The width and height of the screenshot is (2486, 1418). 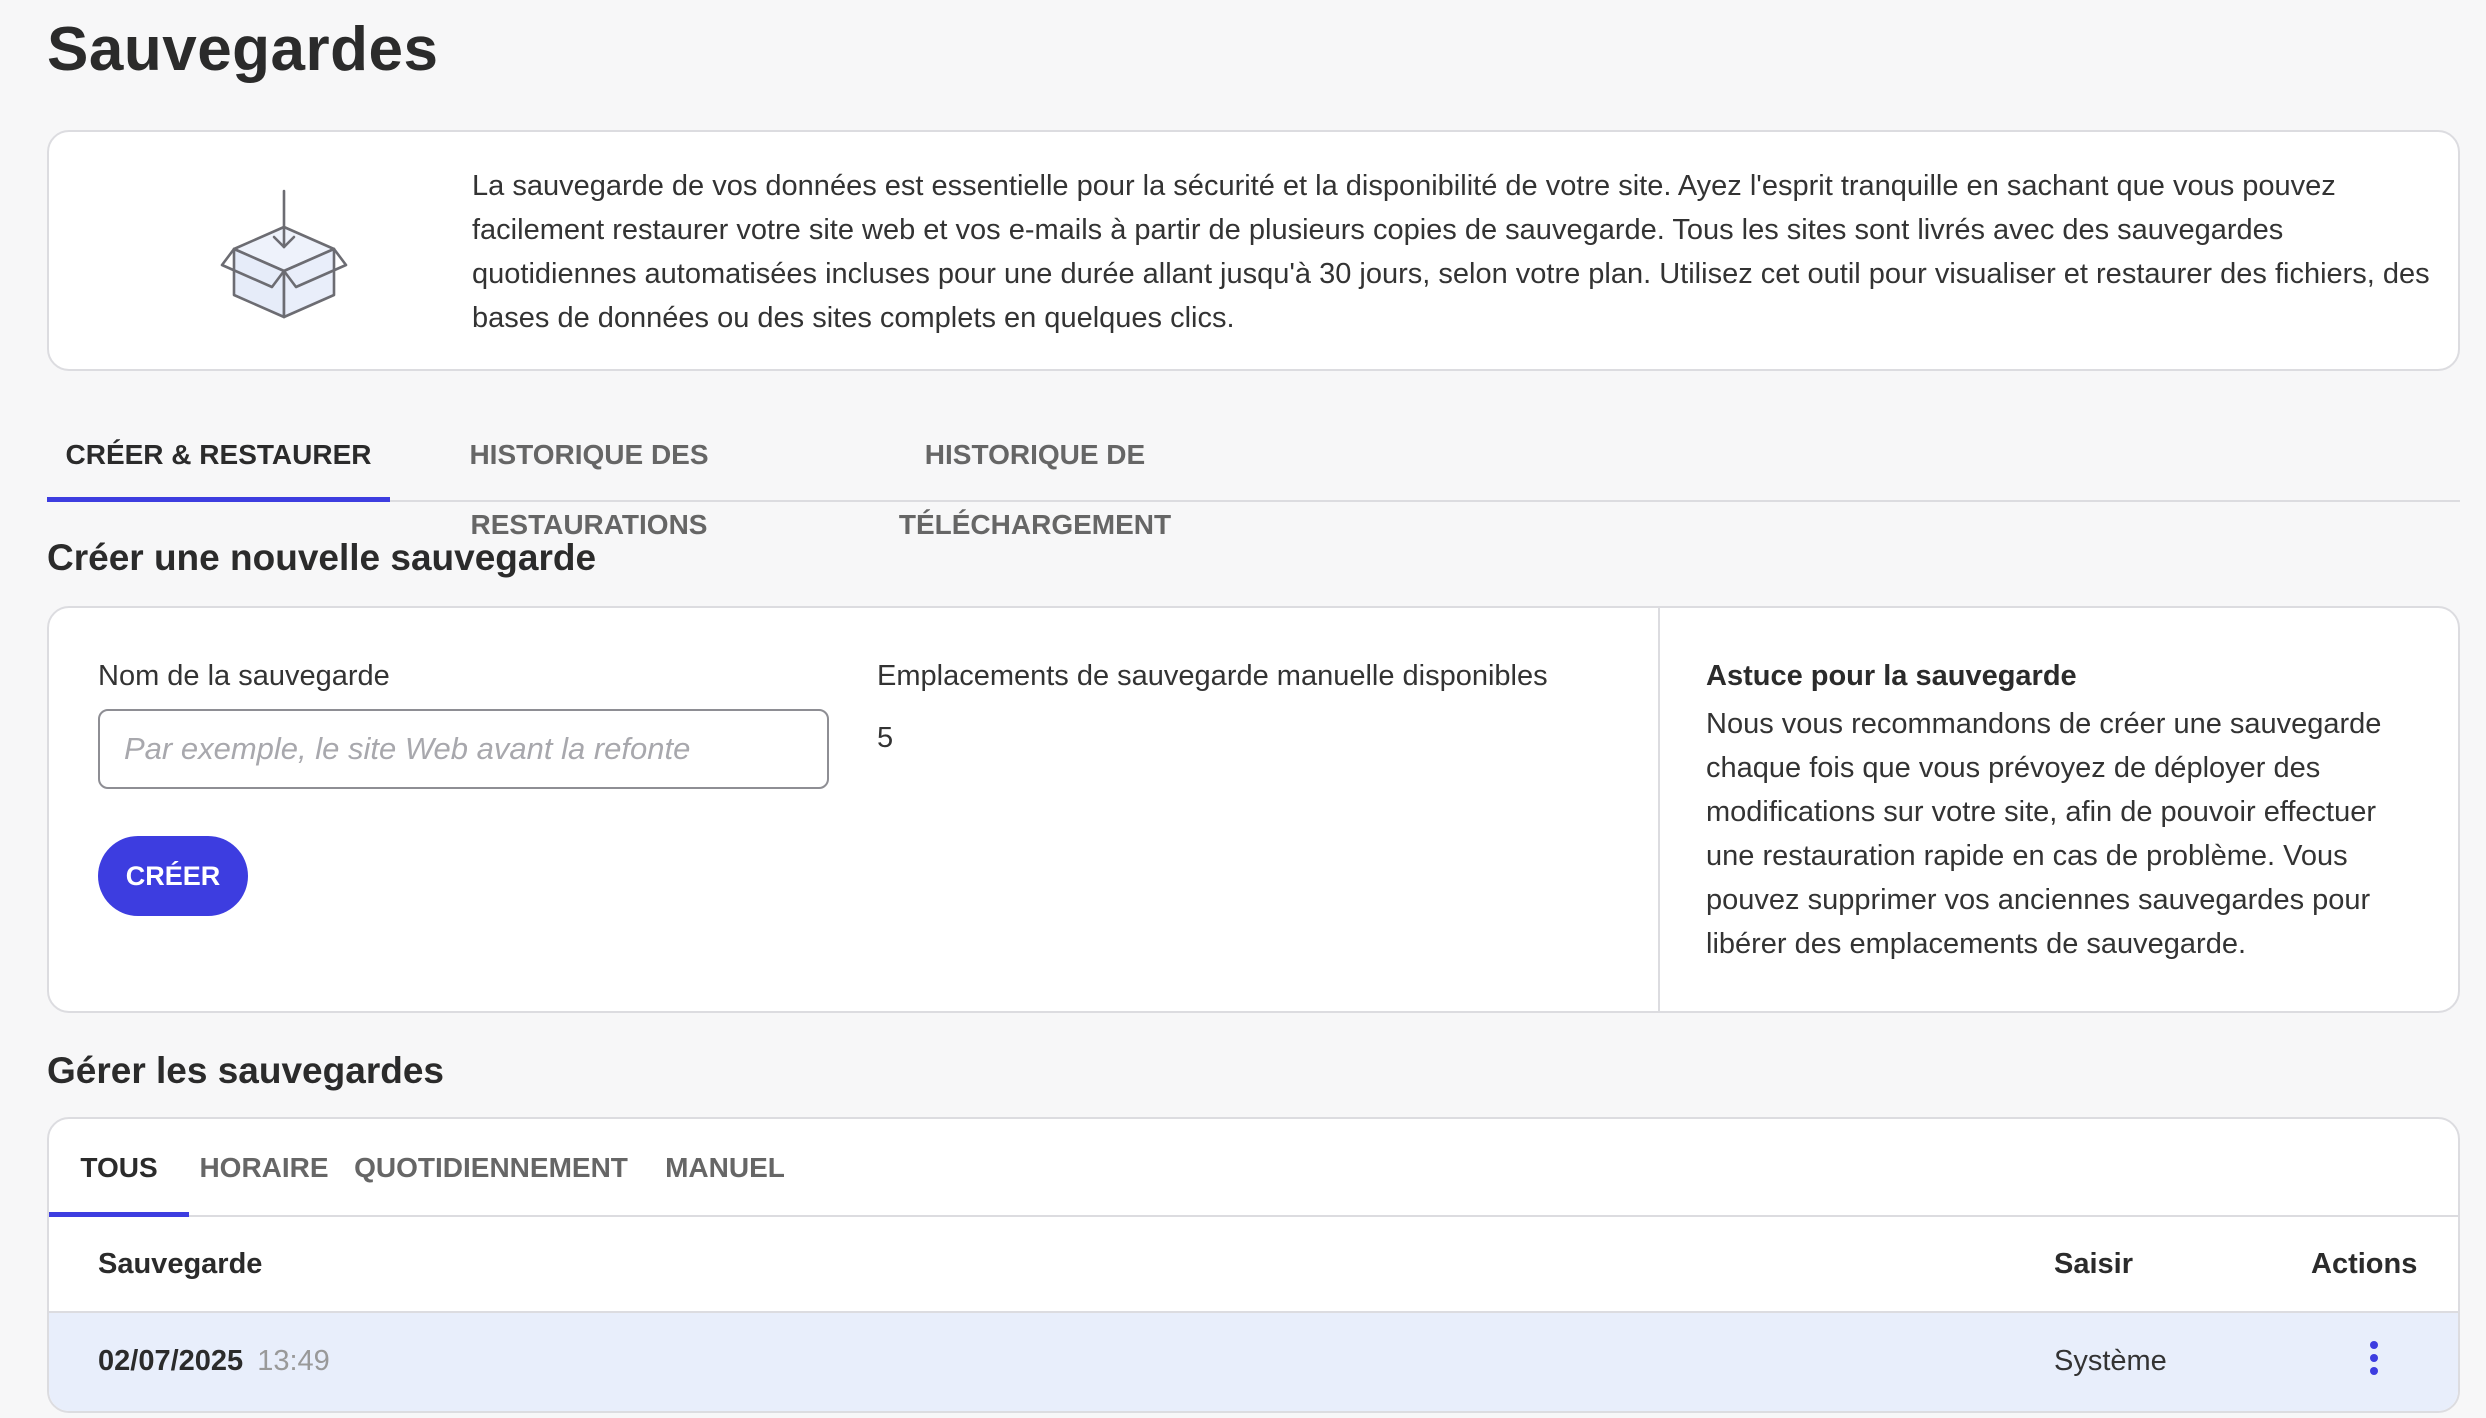 I want to click on backup-type: Système, so click(x=2110, y=1361).